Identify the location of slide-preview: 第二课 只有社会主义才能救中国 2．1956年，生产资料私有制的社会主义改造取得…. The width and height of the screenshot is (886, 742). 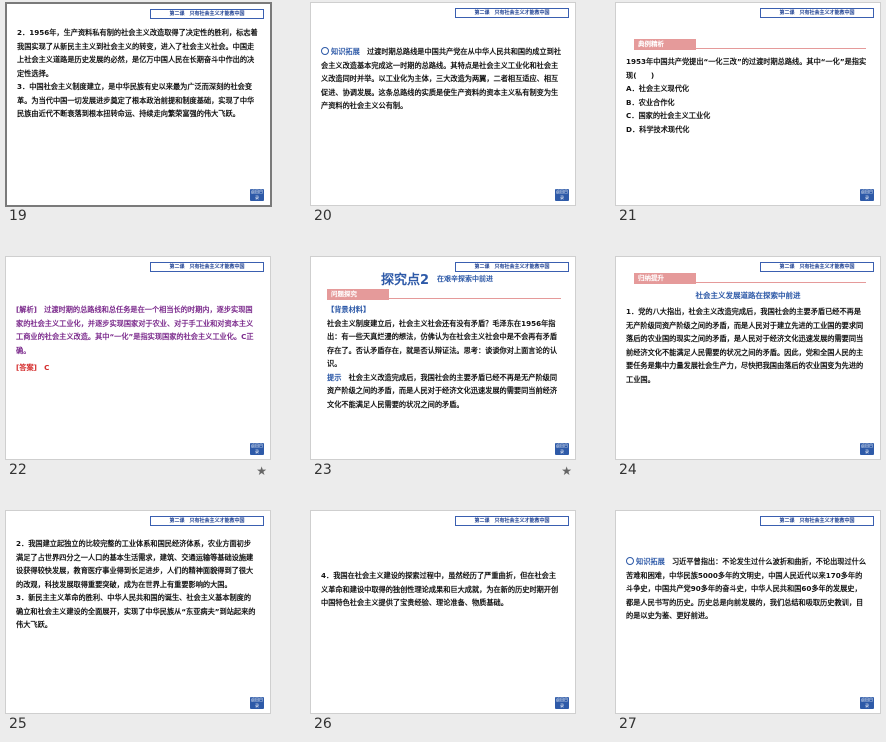
(138, 104).